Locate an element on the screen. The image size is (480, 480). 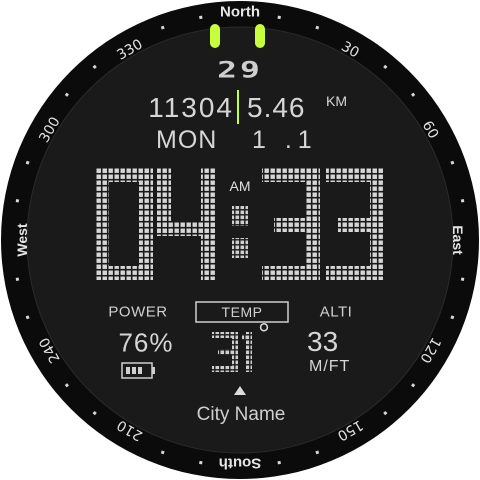
steps-distance-divider is located at coordinates (238, 107).